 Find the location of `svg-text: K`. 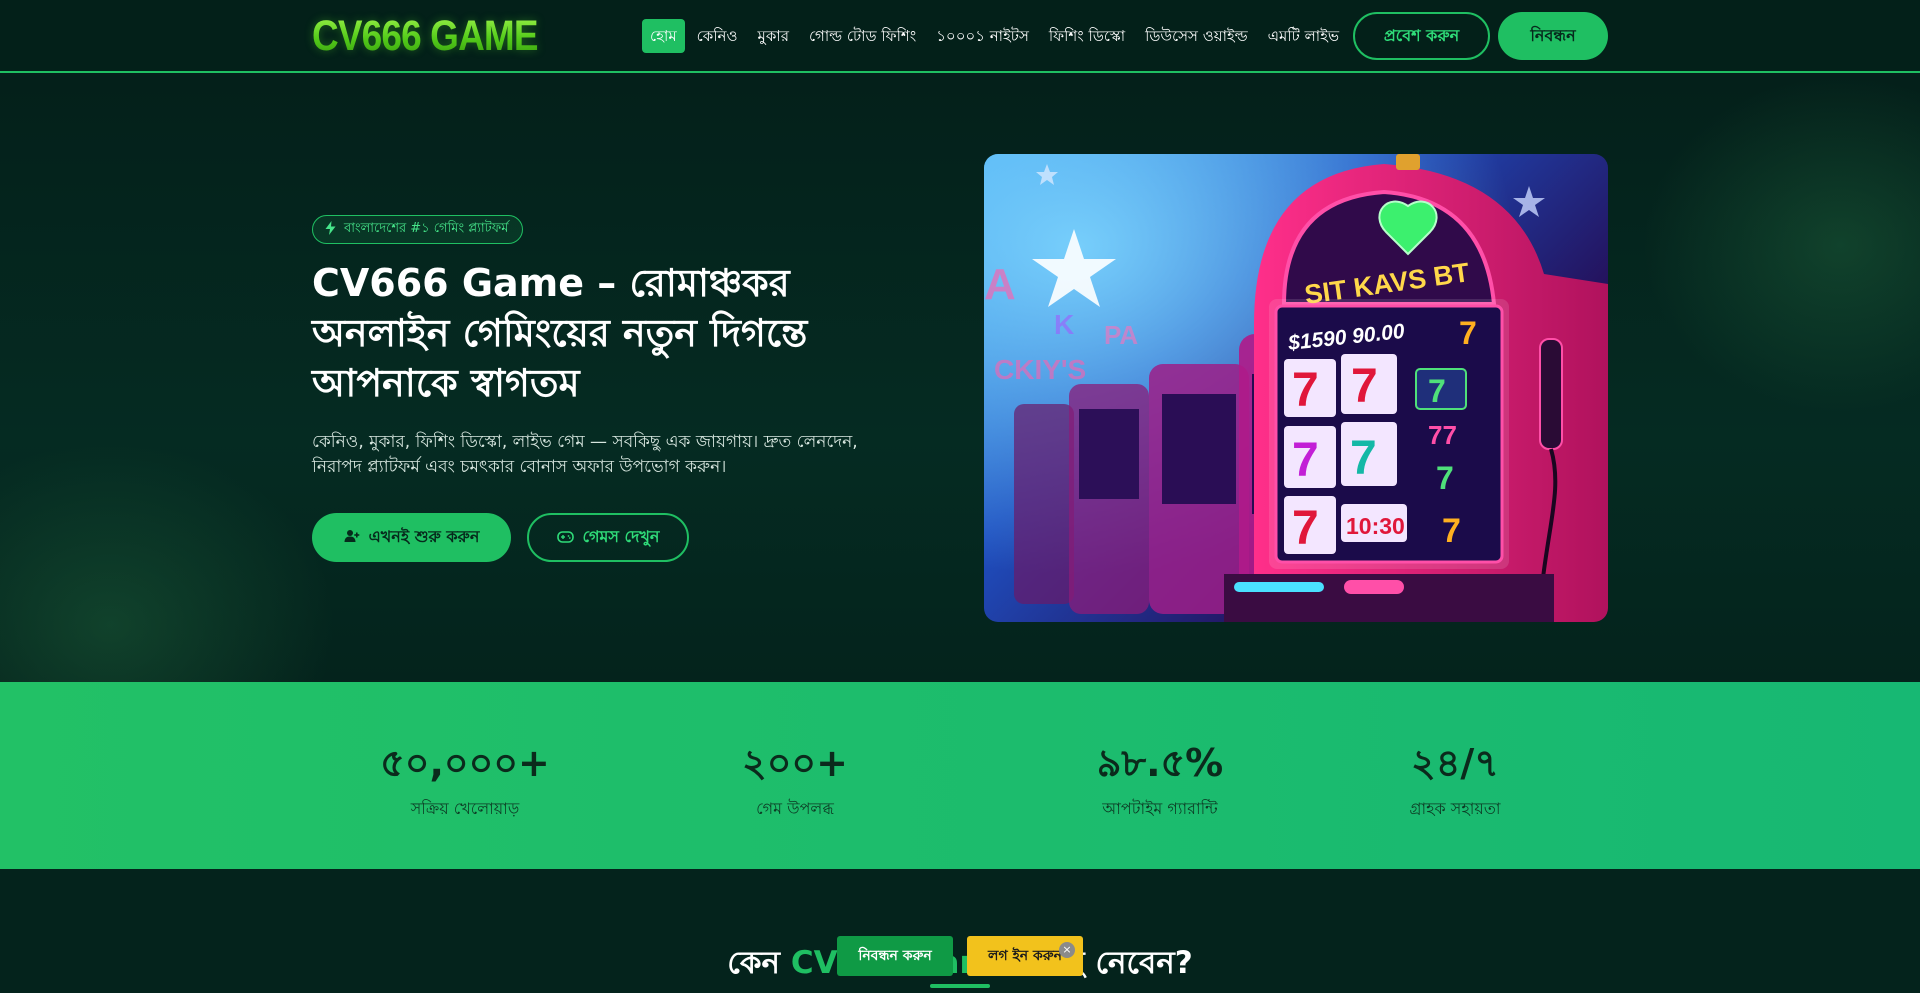

svg-text: K is located at coordinates (1064, 324).